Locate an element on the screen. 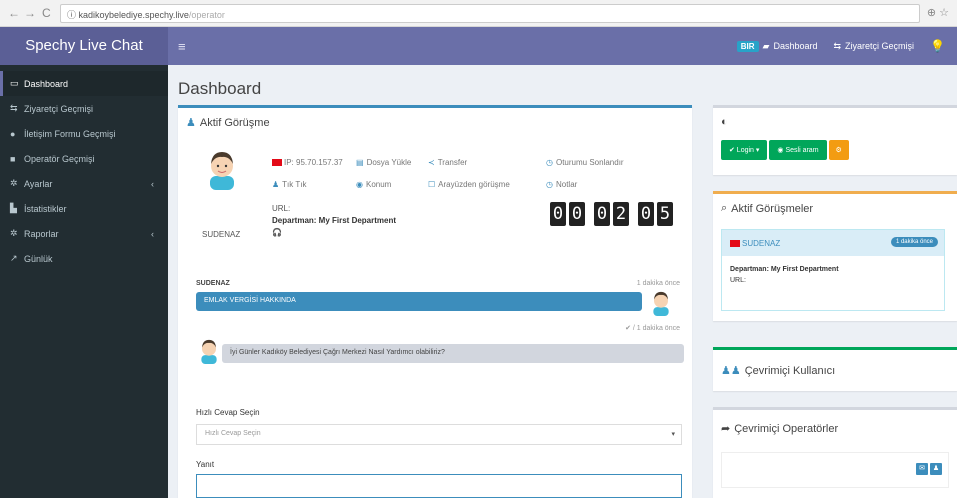 Image resolution: width=957 pixels, height=498 pixels. visitor-url: URL: is located at coordinates (281, 208).